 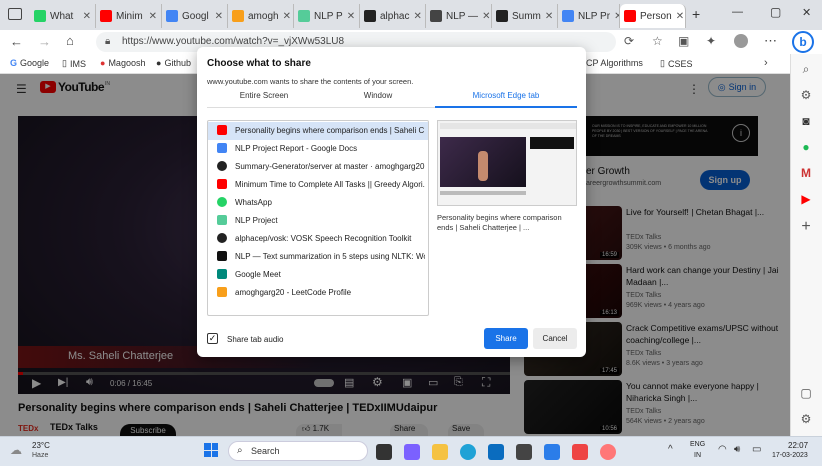 What do you see at coordinates (737, 12) in the screenshot?
I see `minimize-button: —` at bounding box center [737, 12].